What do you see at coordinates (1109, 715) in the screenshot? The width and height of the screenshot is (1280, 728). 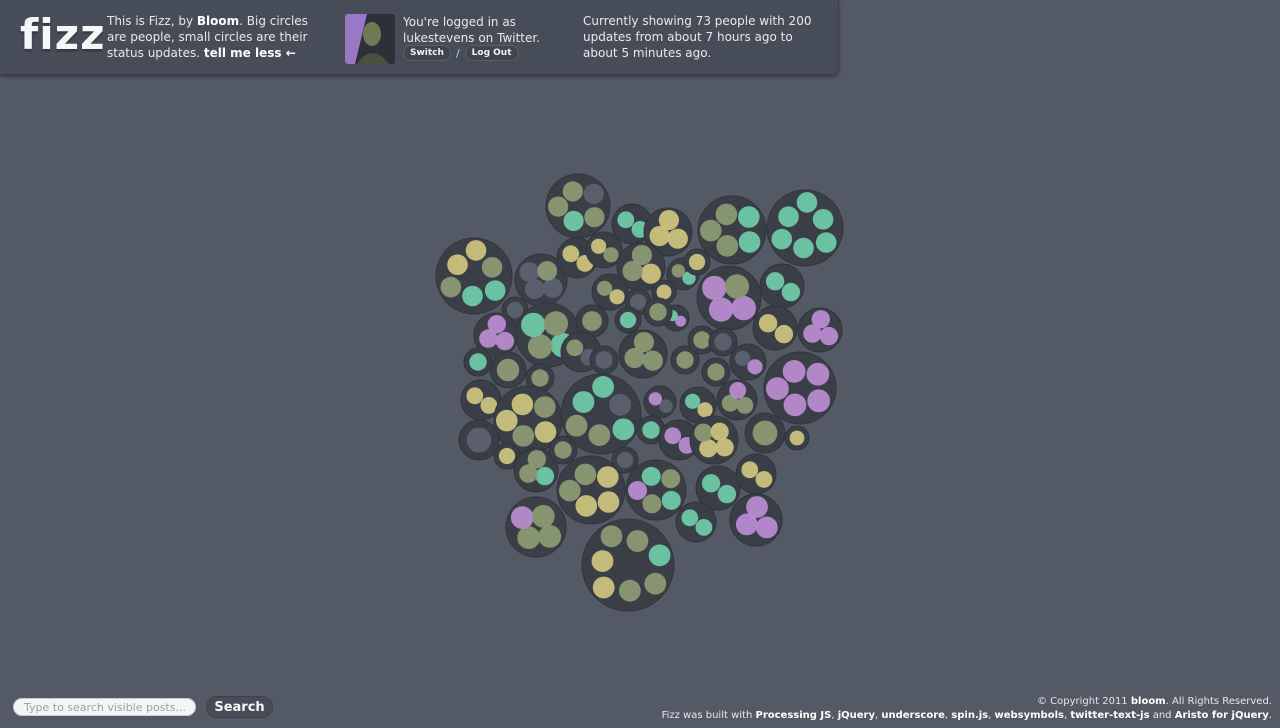 I see `lib-link: twitter-text-js` at bounding box center [1109, 715].